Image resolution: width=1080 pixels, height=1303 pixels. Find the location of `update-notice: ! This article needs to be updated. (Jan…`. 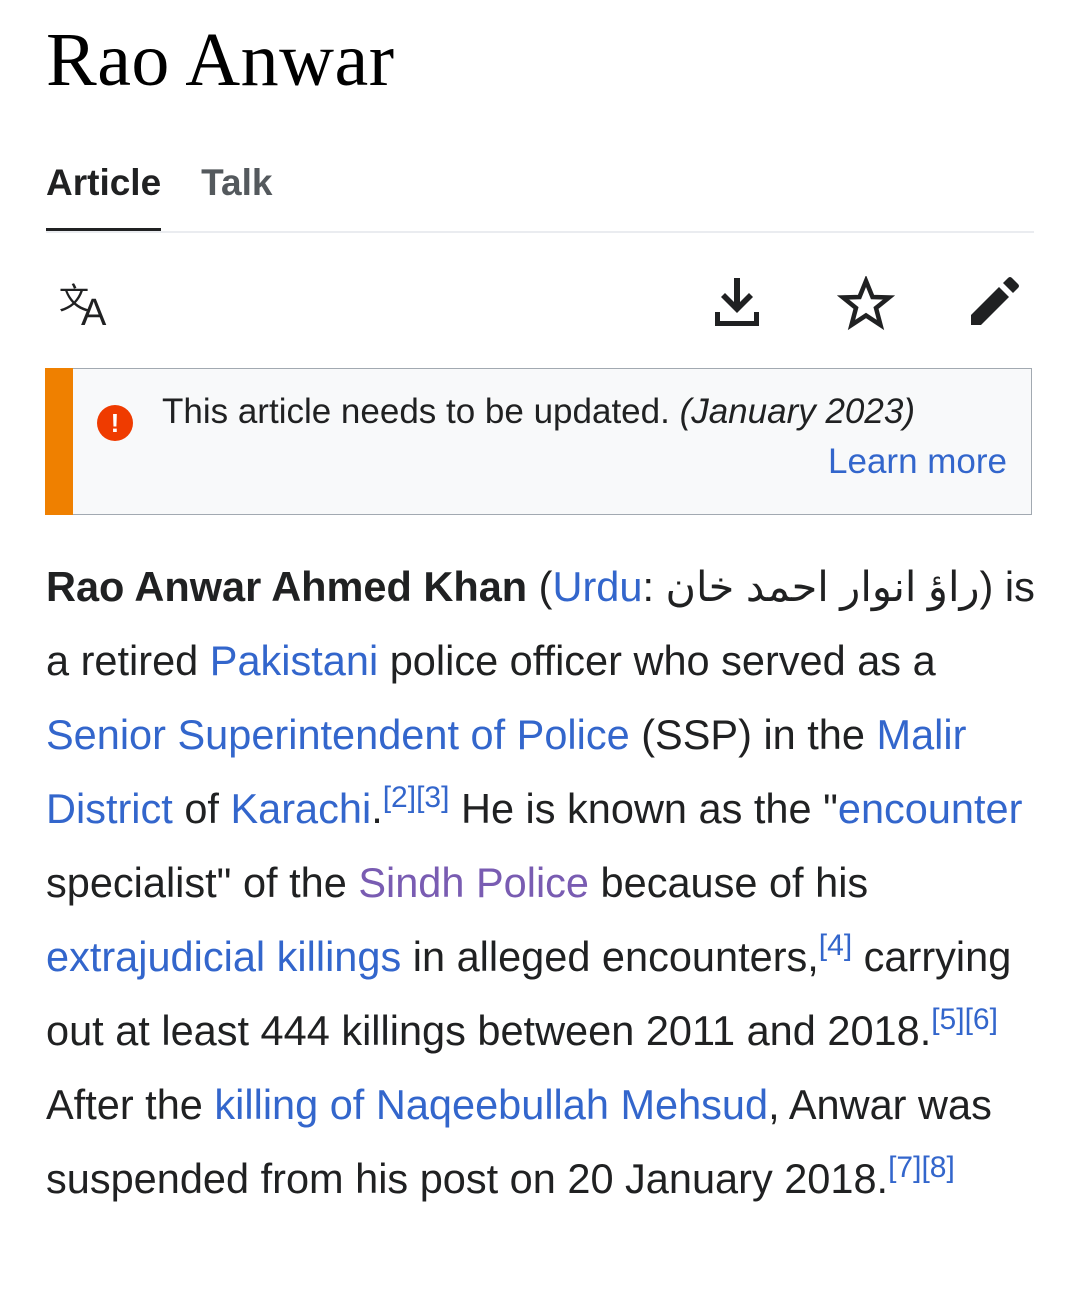

update-notice: ! This article needs to be updated. (Jan… is located at coordinates (538, 441).